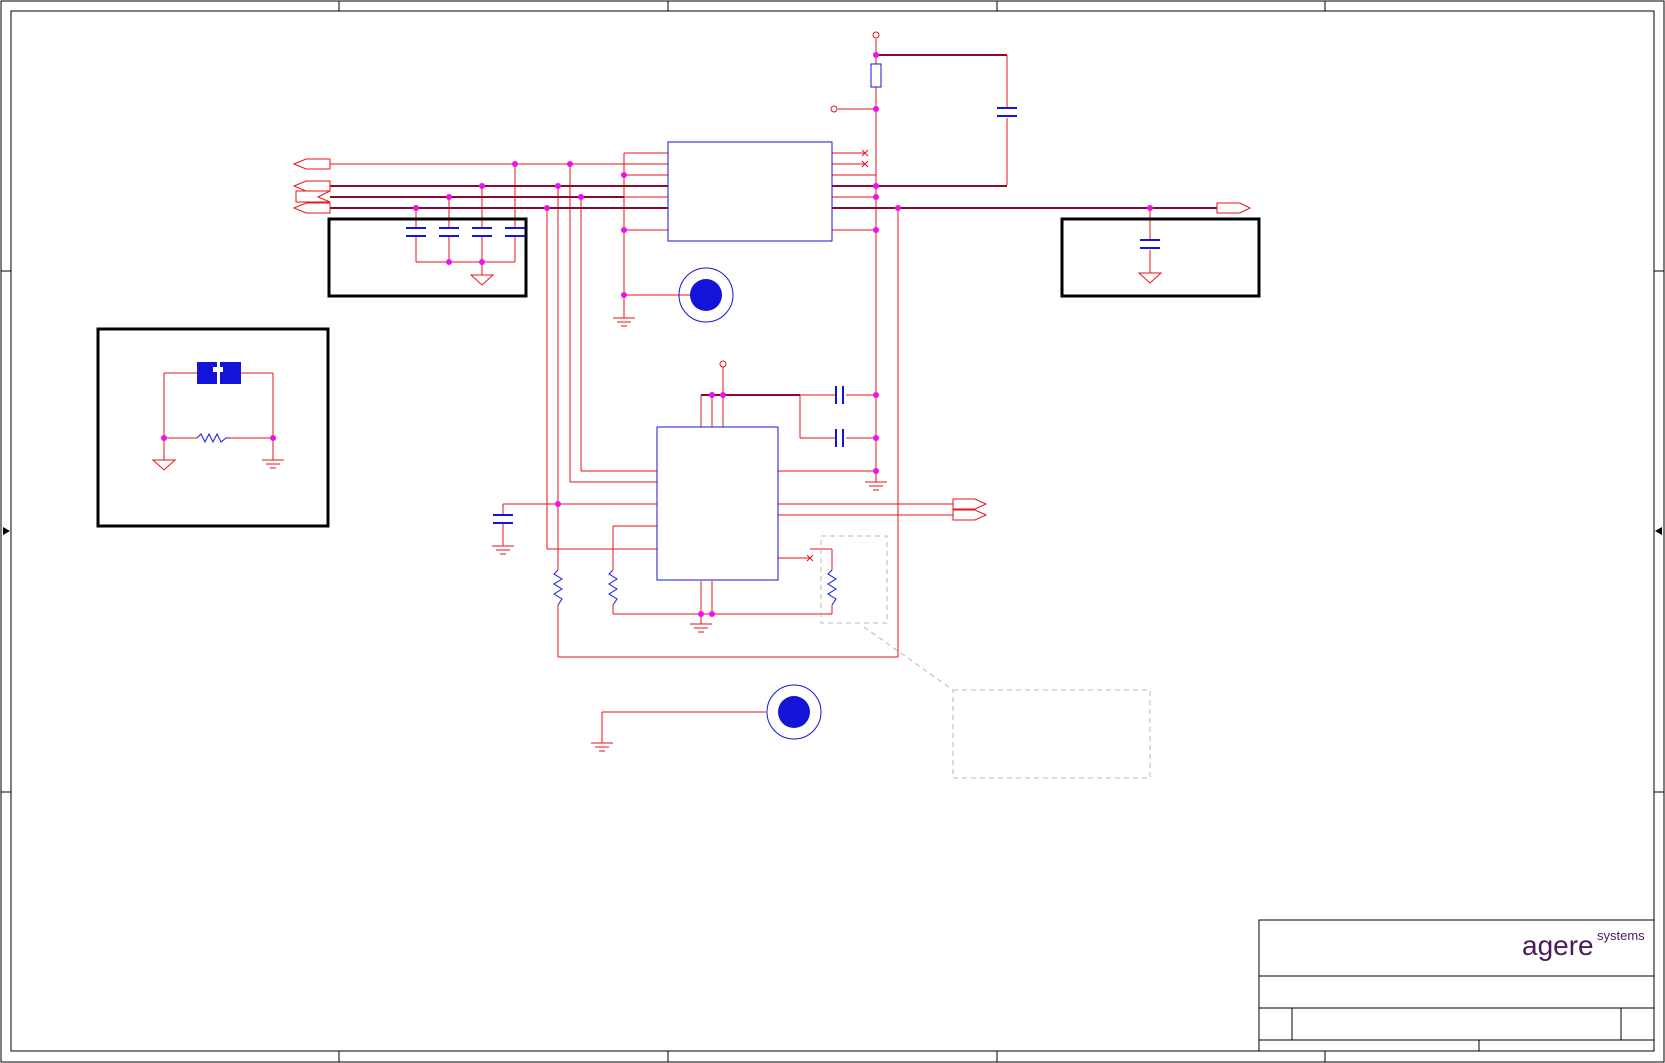  What do you see at coordinates (6, 531) in the screenshot?
I see `center-arrow-left` at bounding box center [6, 531].